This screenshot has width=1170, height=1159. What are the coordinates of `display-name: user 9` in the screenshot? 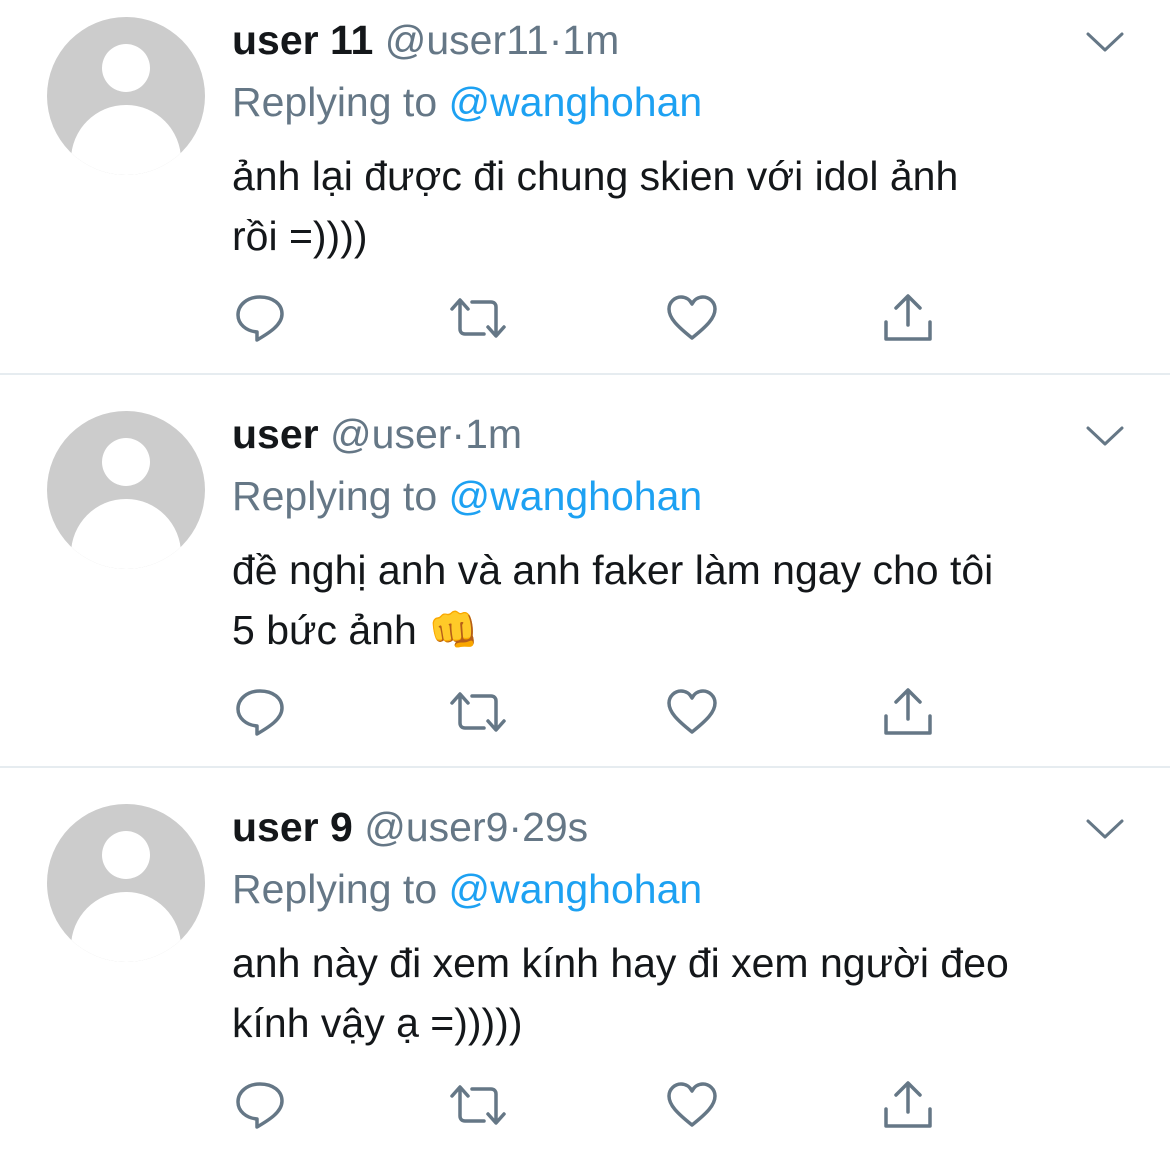 It's located at (292, 827).